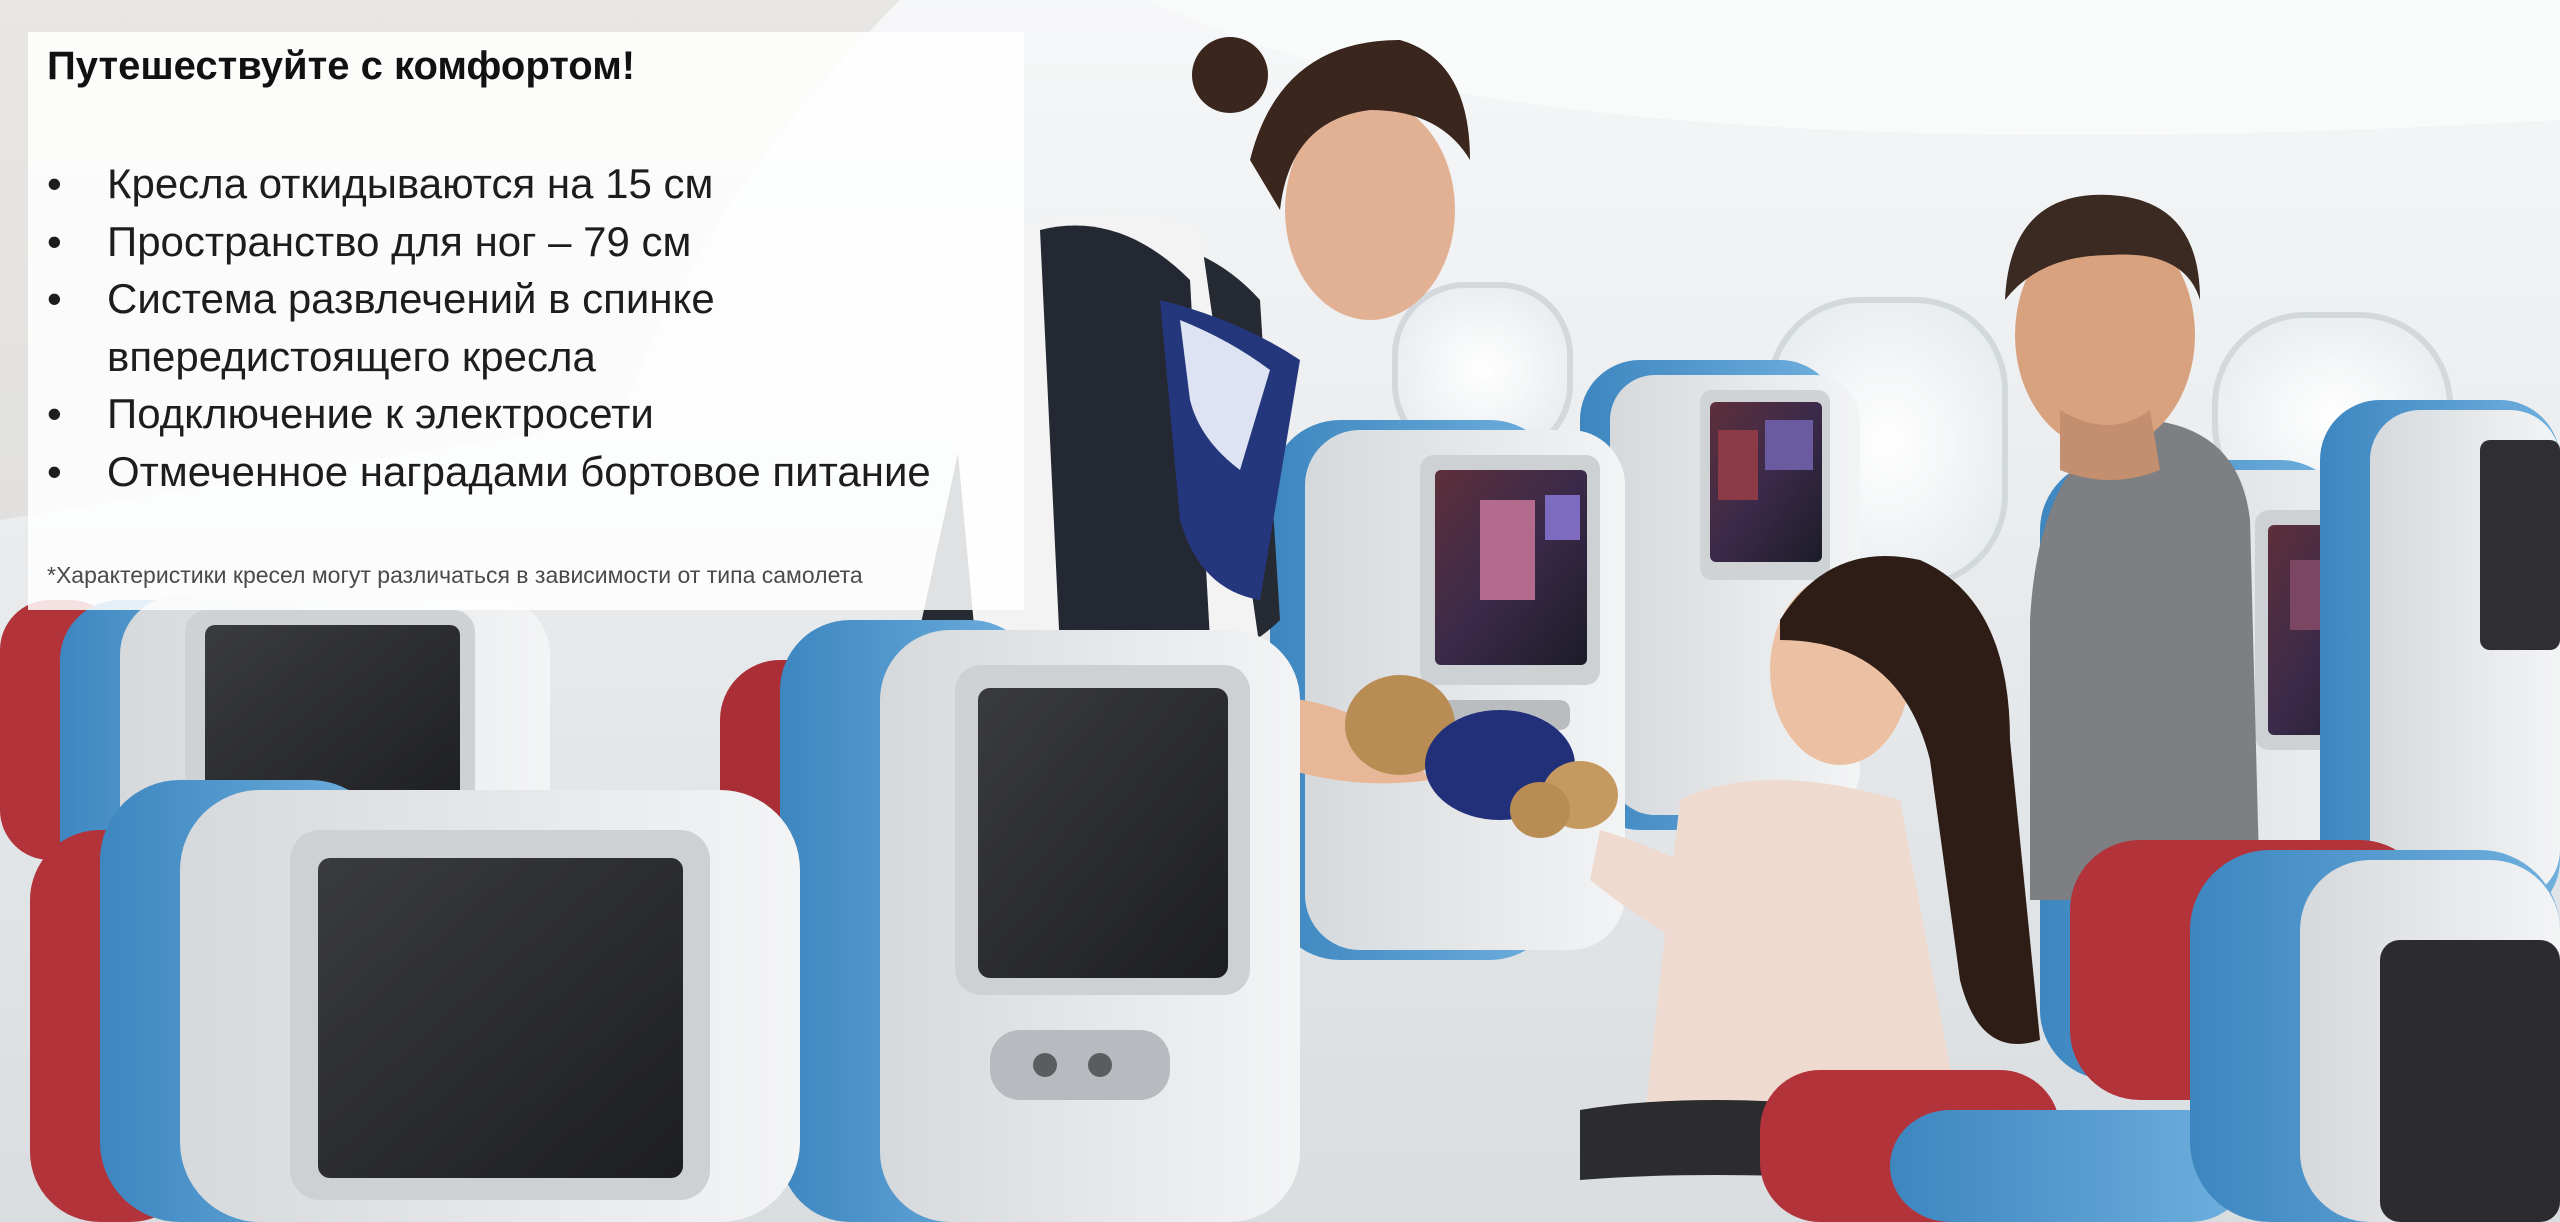 This screenshot has height=1222, width=2560. I want to click on seat-back-center, so click(1447, 690).